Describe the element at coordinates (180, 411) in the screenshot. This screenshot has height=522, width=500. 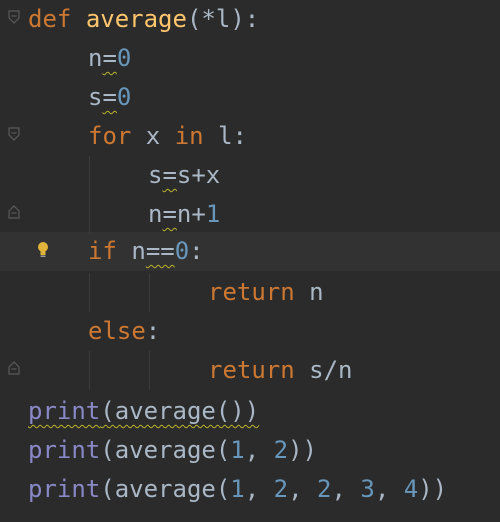
I see `call-token: (average())` at that location.